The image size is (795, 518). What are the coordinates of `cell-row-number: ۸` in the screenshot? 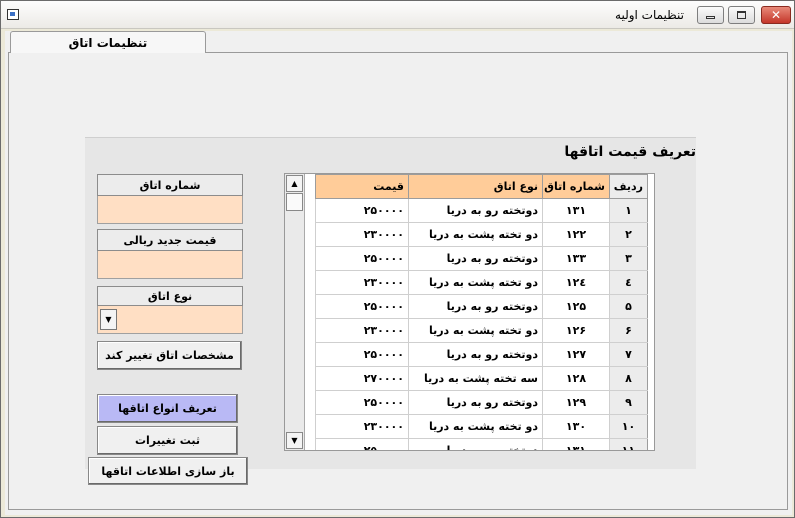 It's located at (628, 378).